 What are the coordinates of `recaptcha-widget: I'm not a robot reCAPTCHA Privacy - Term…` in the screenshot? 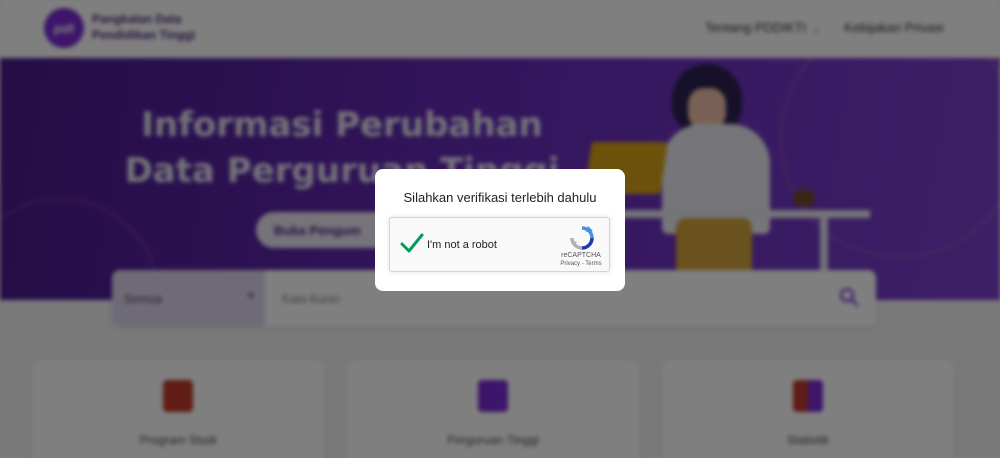 It's located at (499, 244).